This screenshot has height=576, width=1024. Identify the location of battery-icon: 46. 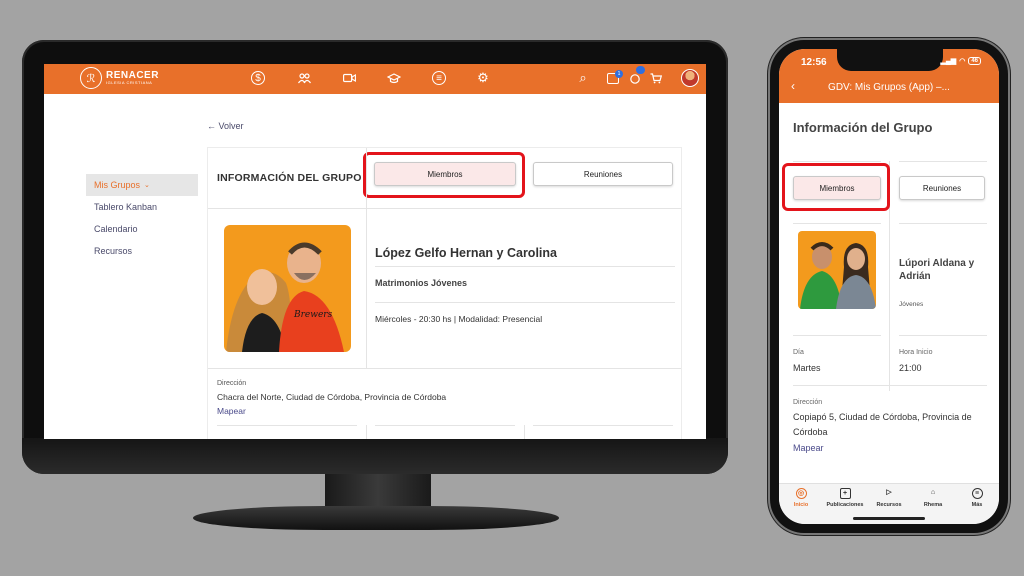
(974, 61).